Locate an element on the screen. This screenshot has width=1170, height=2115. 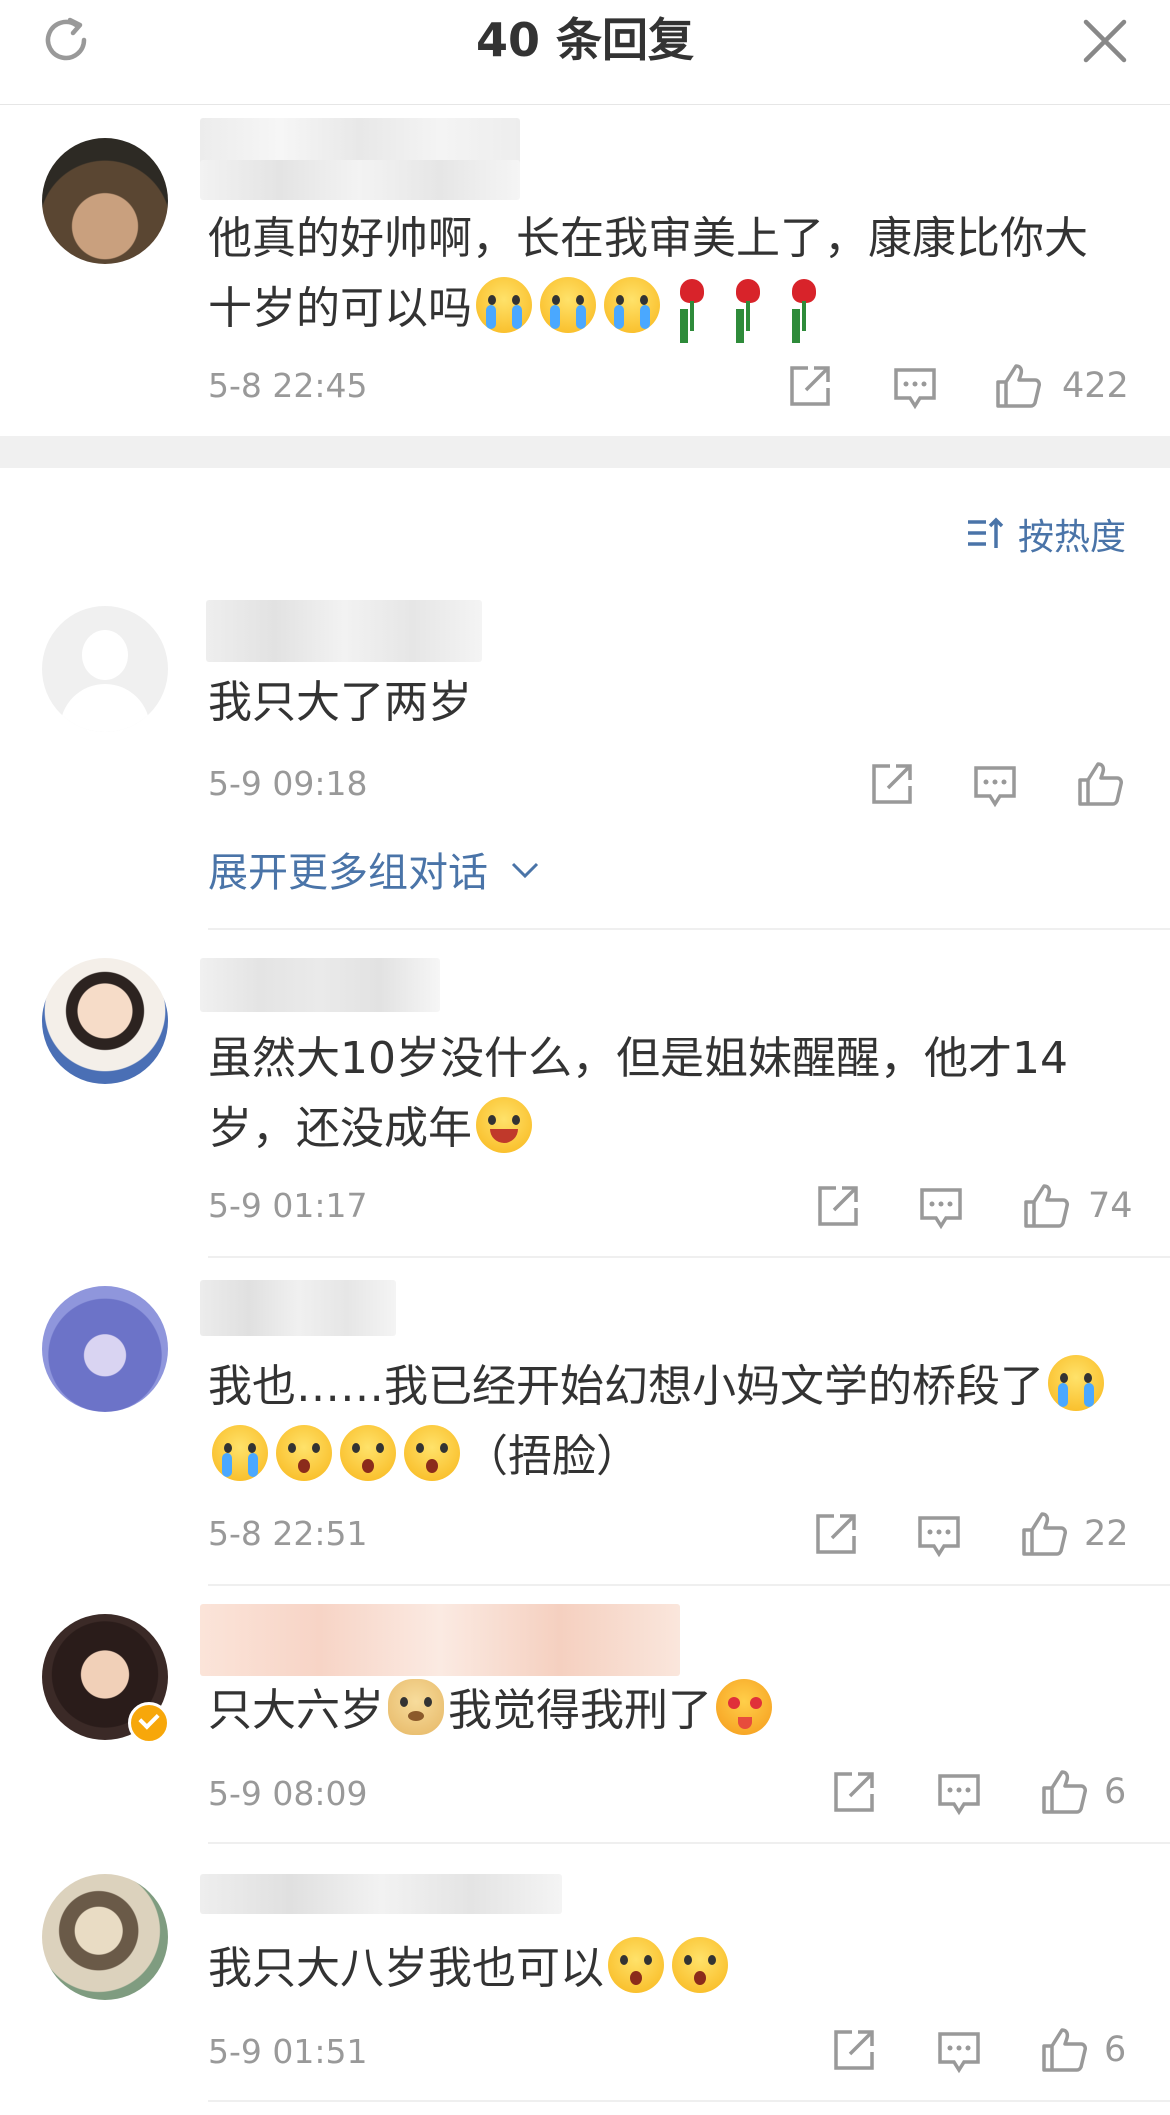
doge-emoji-icon is located at coordinates (416, 1707).